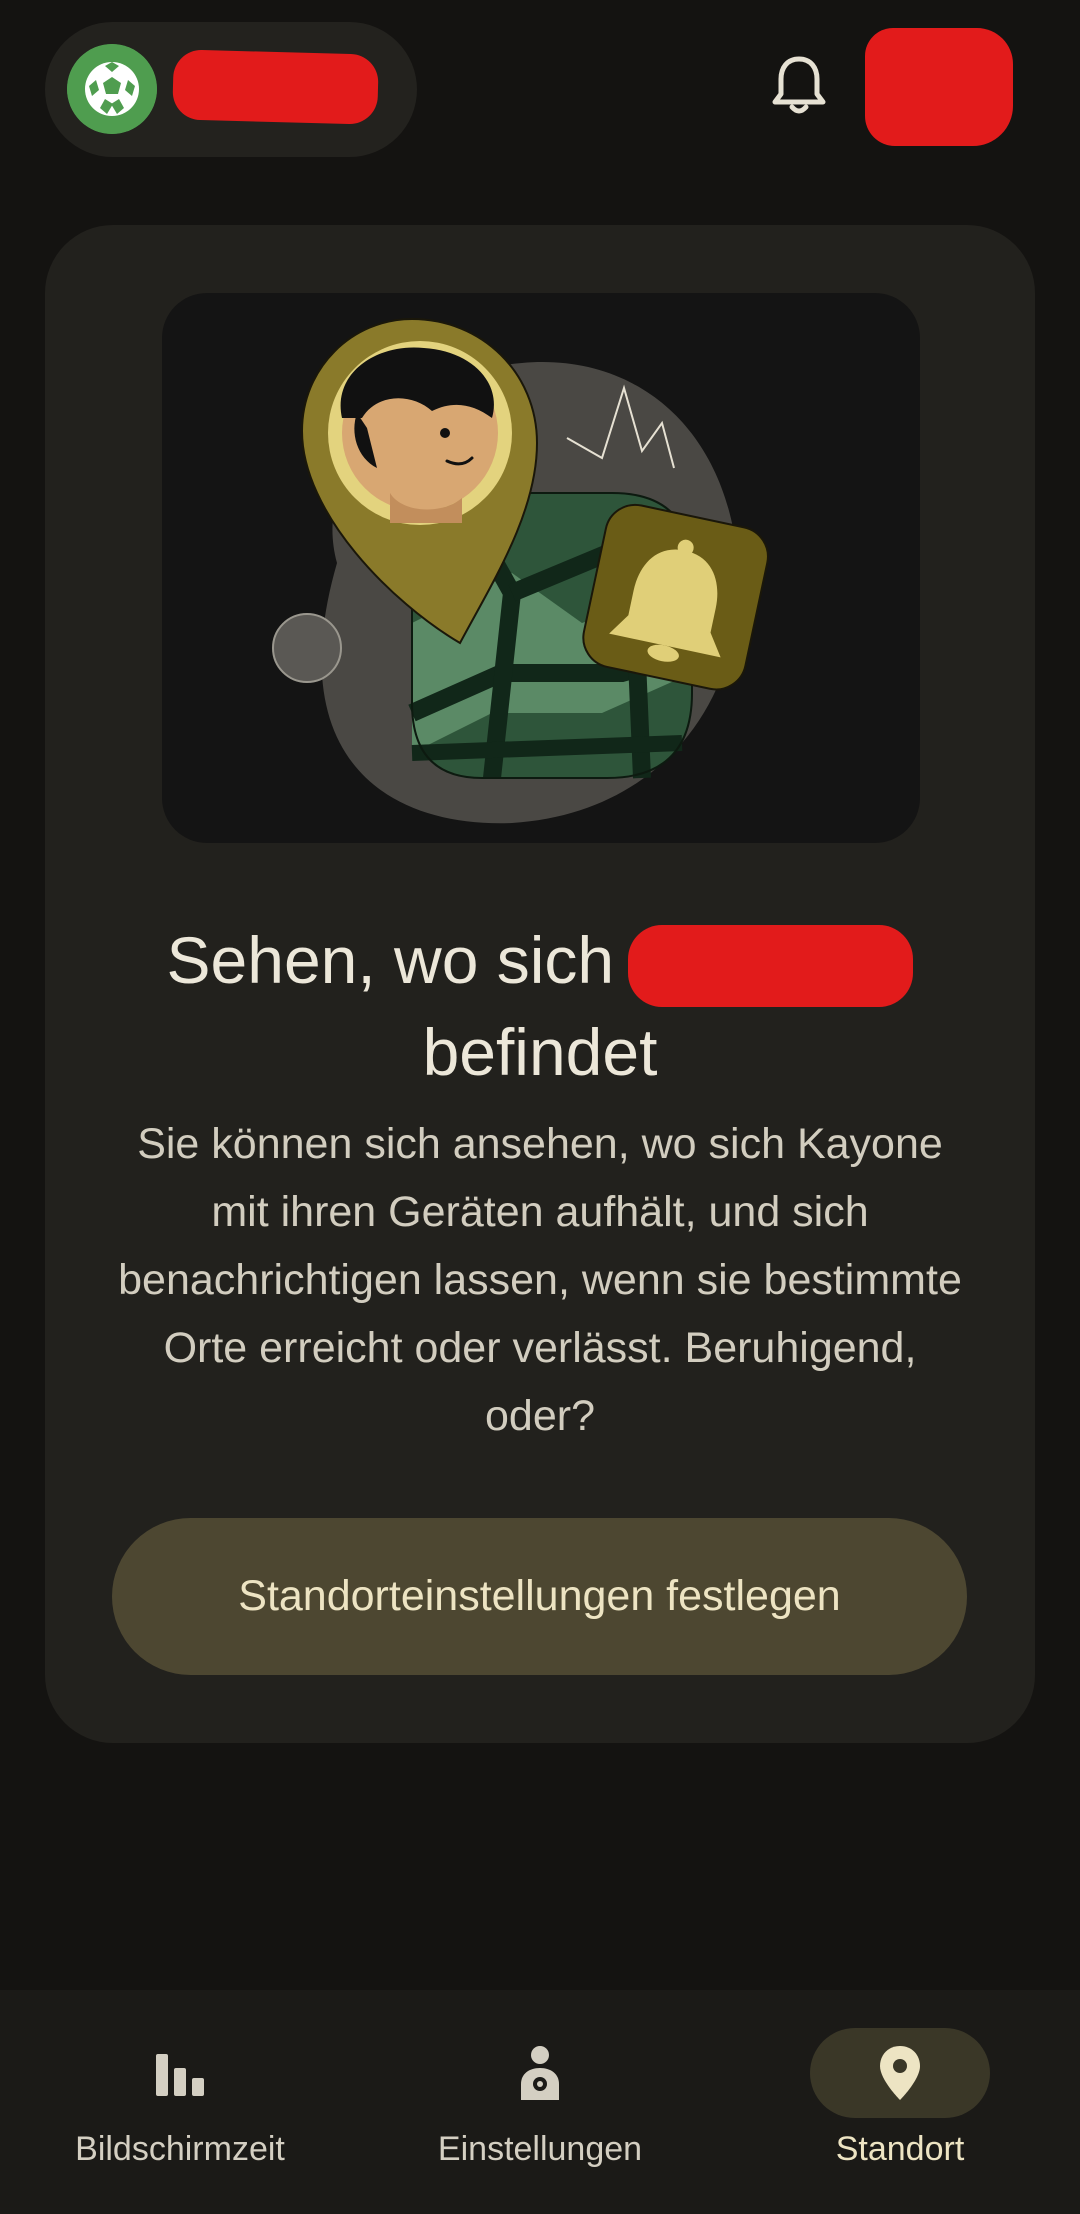 The width and height of the screenshot is (1080, 2214). Describe the element at coordinates (771, 965) in the screenshot. I see `redacted-child-name` at that location.